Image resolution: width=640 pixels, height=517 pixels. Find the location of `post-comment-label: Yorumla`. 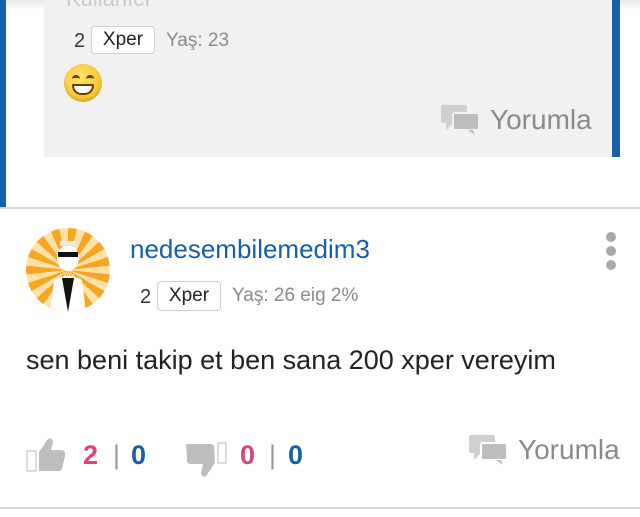

post-comment-label: Yorumla is located at coordinates (569, 449).